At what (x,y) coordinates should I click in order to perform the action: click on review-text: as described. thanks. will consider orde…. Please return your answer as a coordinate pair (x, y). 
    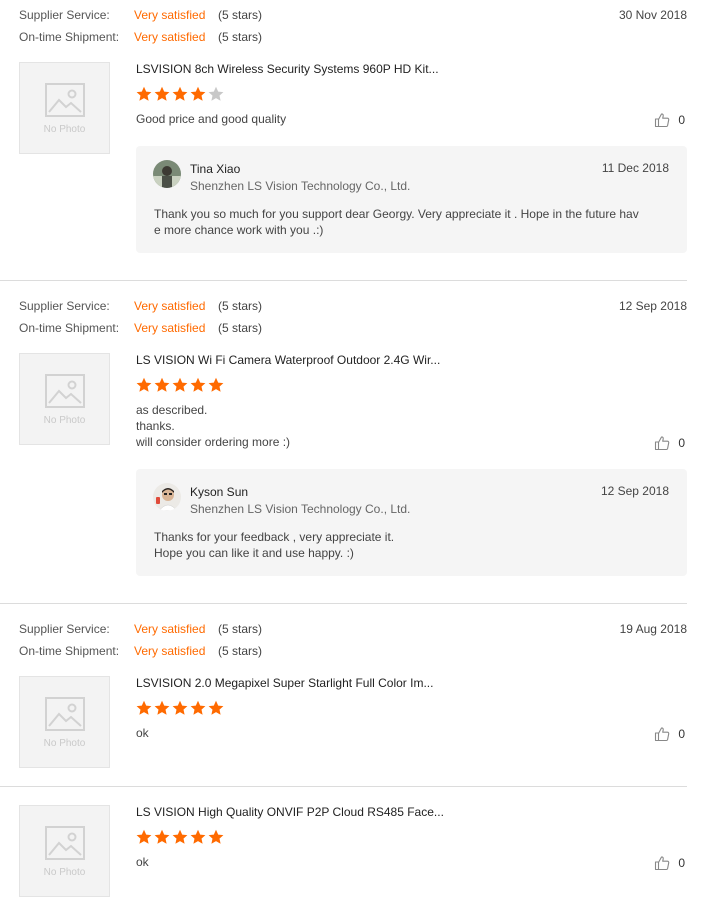
    Looking at the image, I should click on (213, 426).